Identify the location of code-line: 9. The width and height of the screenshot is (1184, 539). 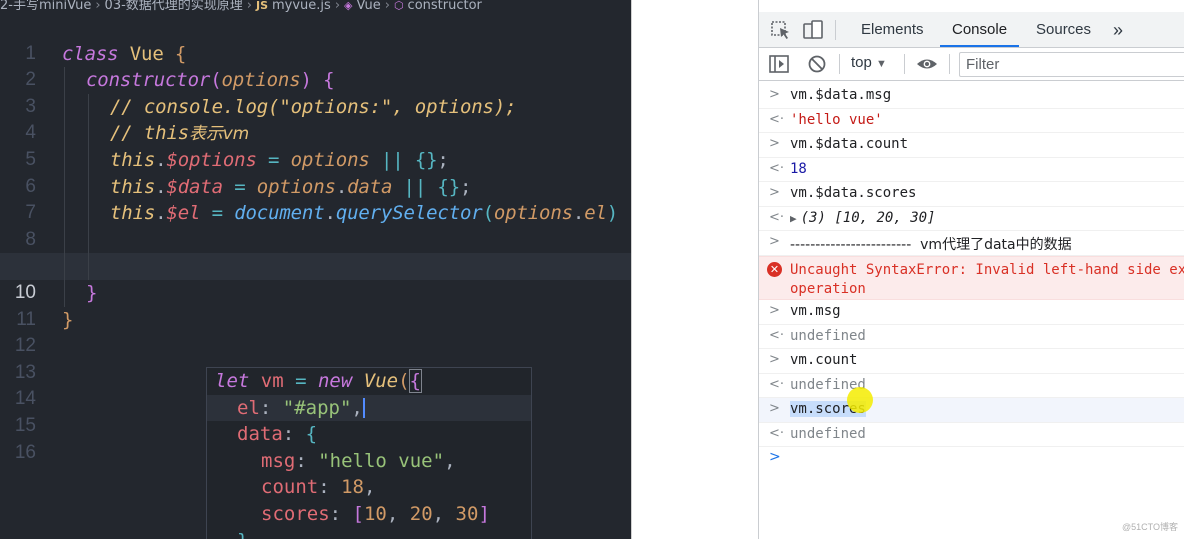
(315, 251).